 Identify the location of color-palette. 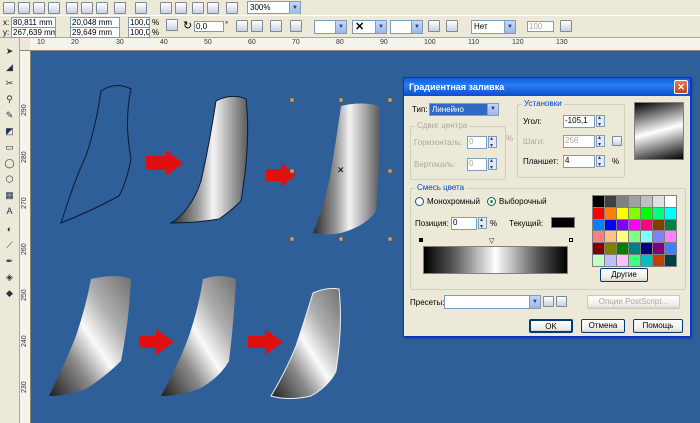
(634, 231).